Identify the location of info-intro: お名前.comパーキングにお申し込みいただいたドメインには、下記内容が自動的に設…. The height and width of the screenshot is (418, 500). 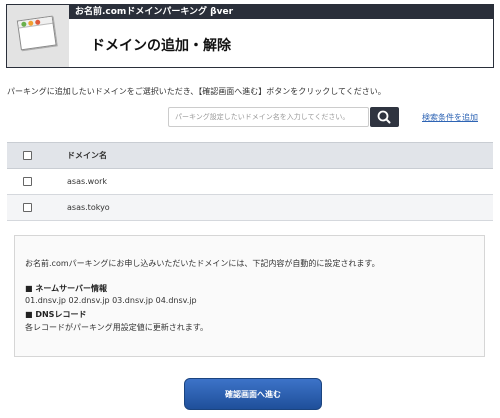
(202, 263).